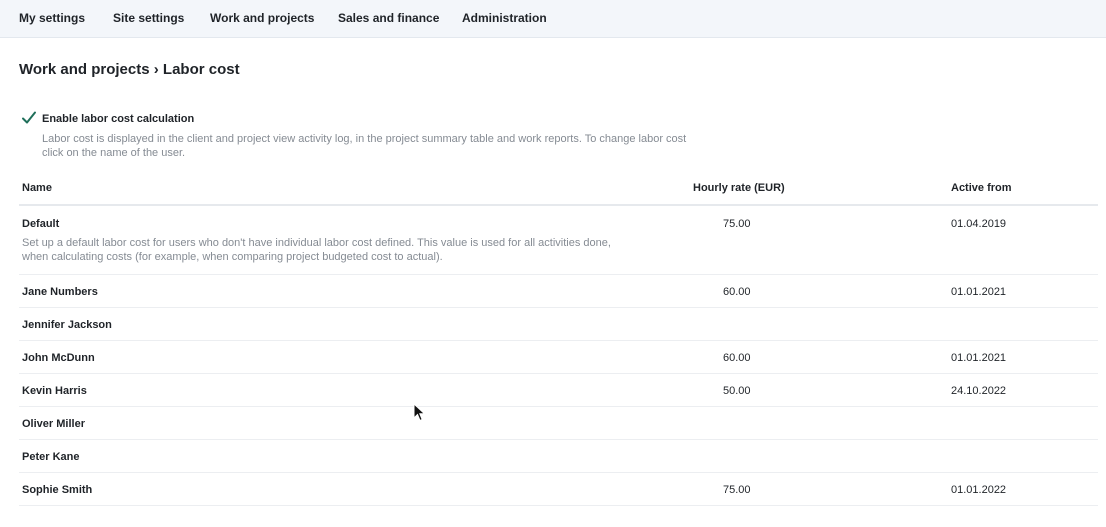 The image size is (1106, 527). I want to click on nav-item-work-and-projects: Work and projects, so click(262, 18).